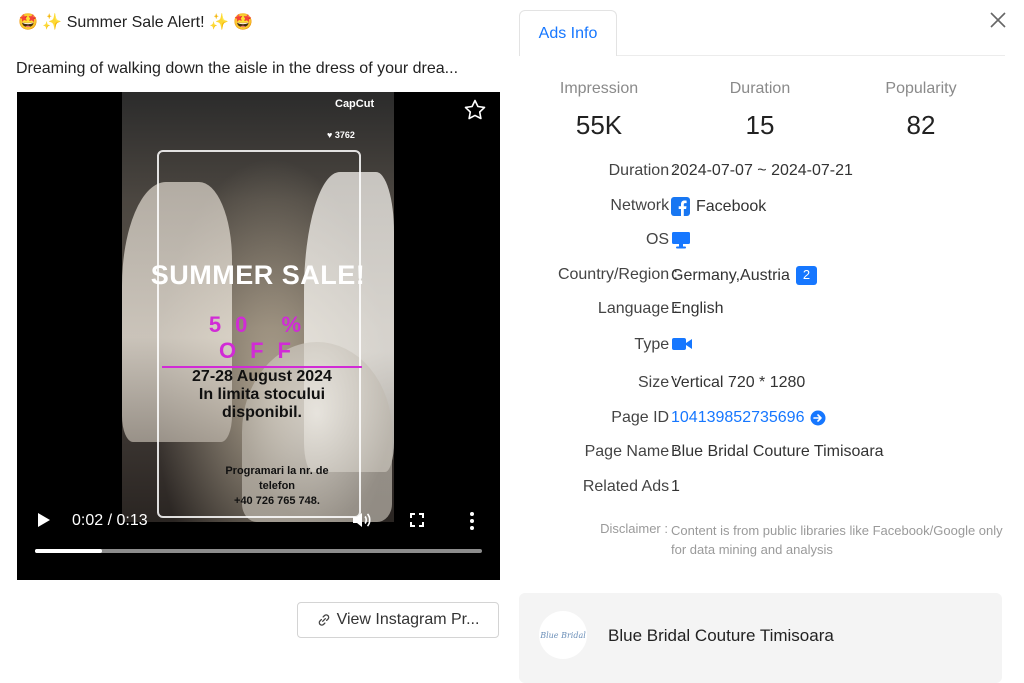  I want to click on row-value-wrap: Germany,Austria 2, so click(744, 275).